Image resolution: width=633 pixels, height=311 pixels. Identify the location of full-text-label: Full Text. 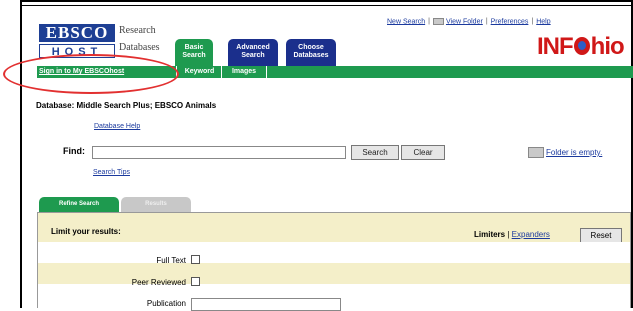
(171, 260).